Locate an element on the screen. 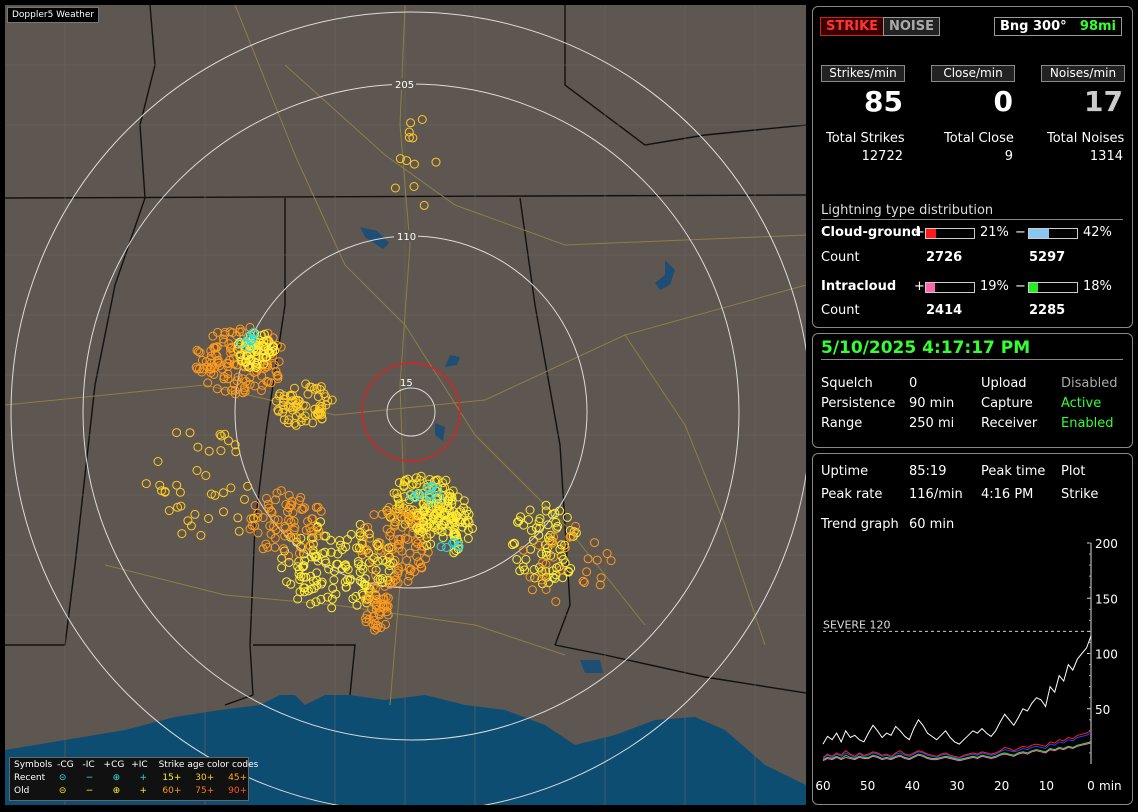 The height and width of the screenshot is (812, 1138). x-unit-label: min is located at coordinates (1110, 786).